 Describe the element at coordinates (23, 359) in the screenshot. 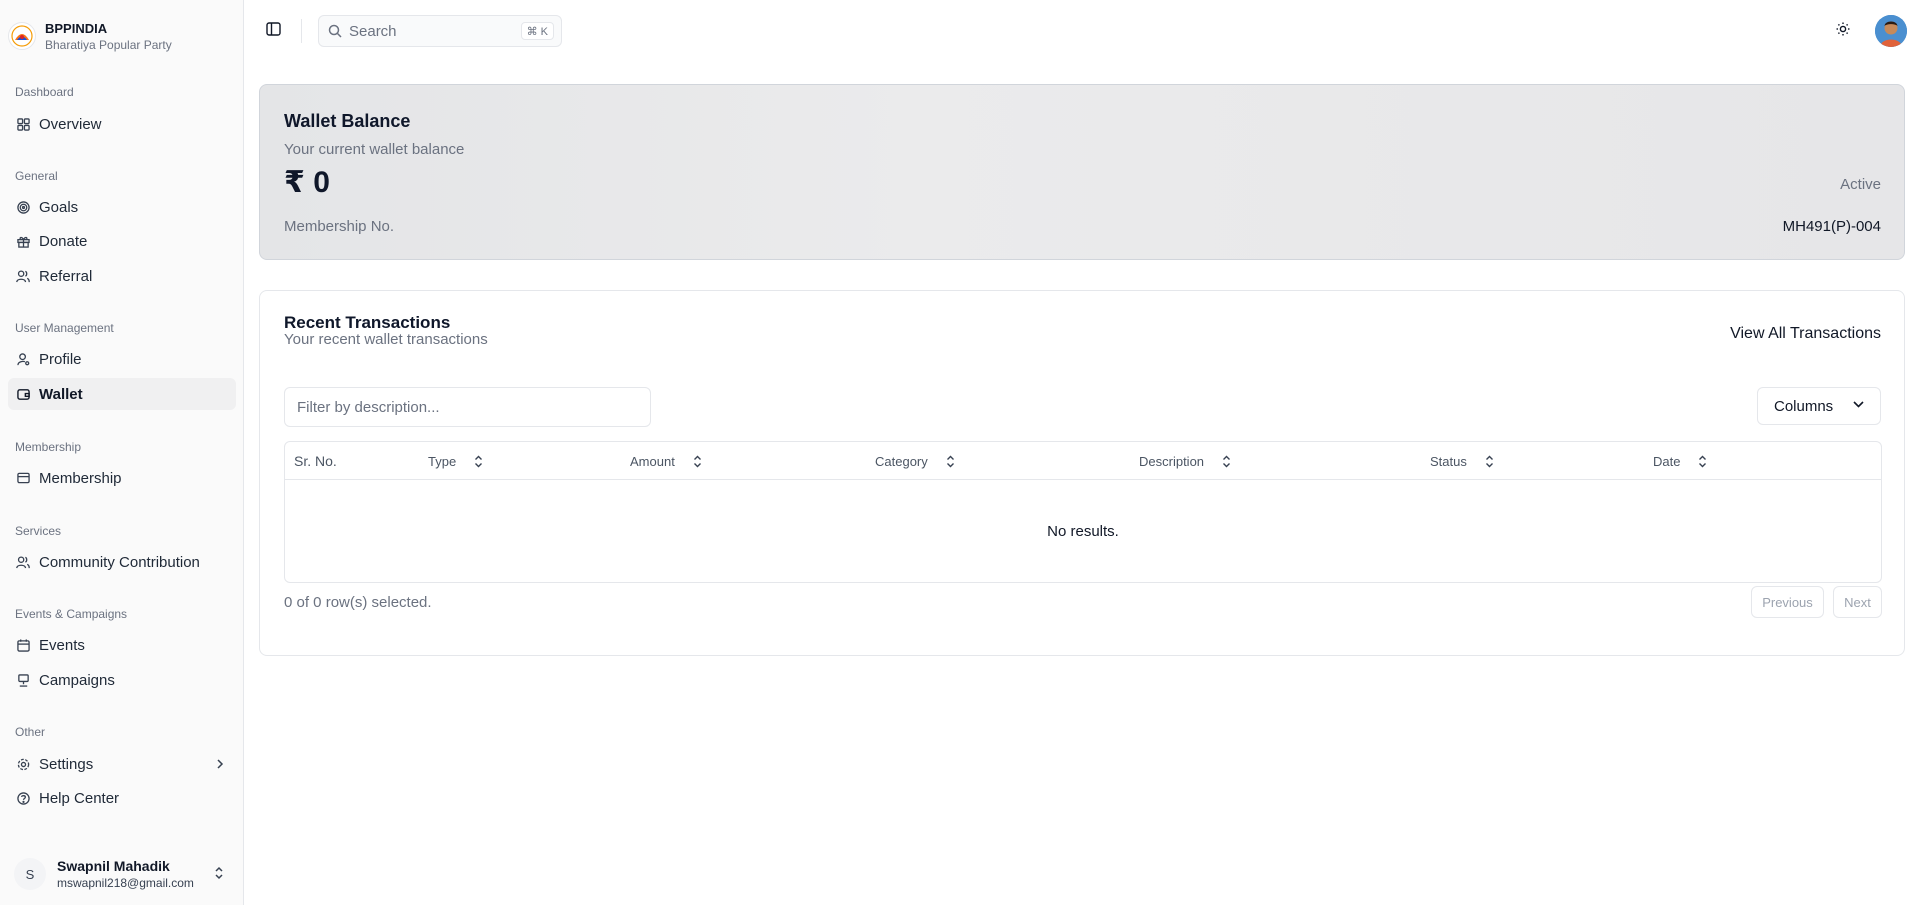

I see `user-cog-icon` at that location.